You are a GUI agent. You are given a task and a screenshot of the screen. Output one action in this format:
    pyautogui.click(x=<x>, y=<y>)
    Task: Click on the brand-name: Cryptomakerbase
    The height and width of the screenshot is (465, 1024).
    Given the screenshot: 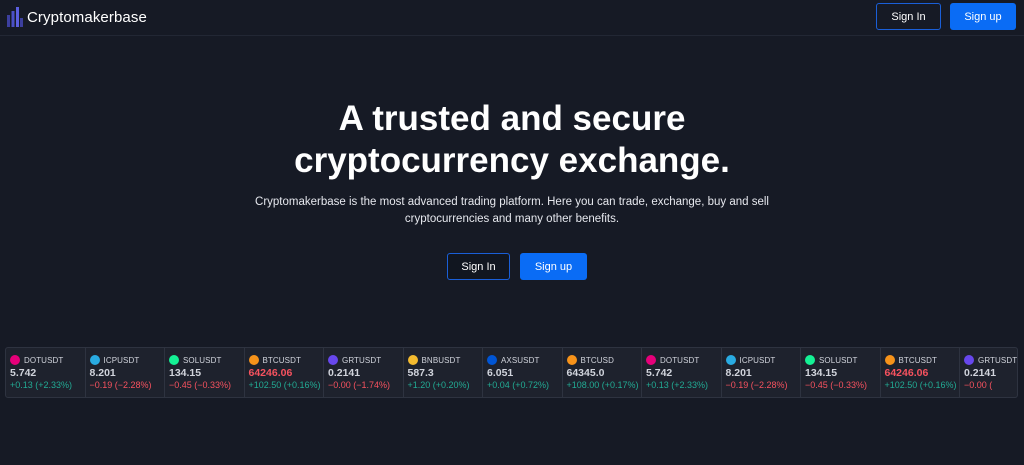 What is the action you would take?
    pyautogui.click(x=87, y=17)
    